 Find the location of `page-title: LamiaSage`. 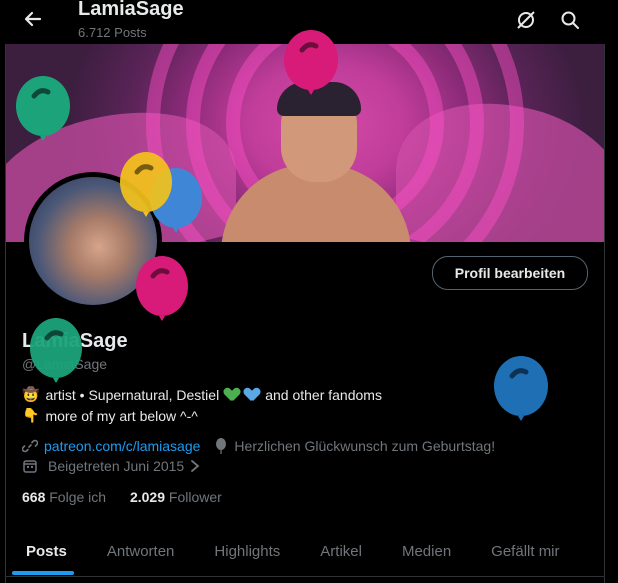

page-title: LamiaSage is located at coordinates (131, 10).